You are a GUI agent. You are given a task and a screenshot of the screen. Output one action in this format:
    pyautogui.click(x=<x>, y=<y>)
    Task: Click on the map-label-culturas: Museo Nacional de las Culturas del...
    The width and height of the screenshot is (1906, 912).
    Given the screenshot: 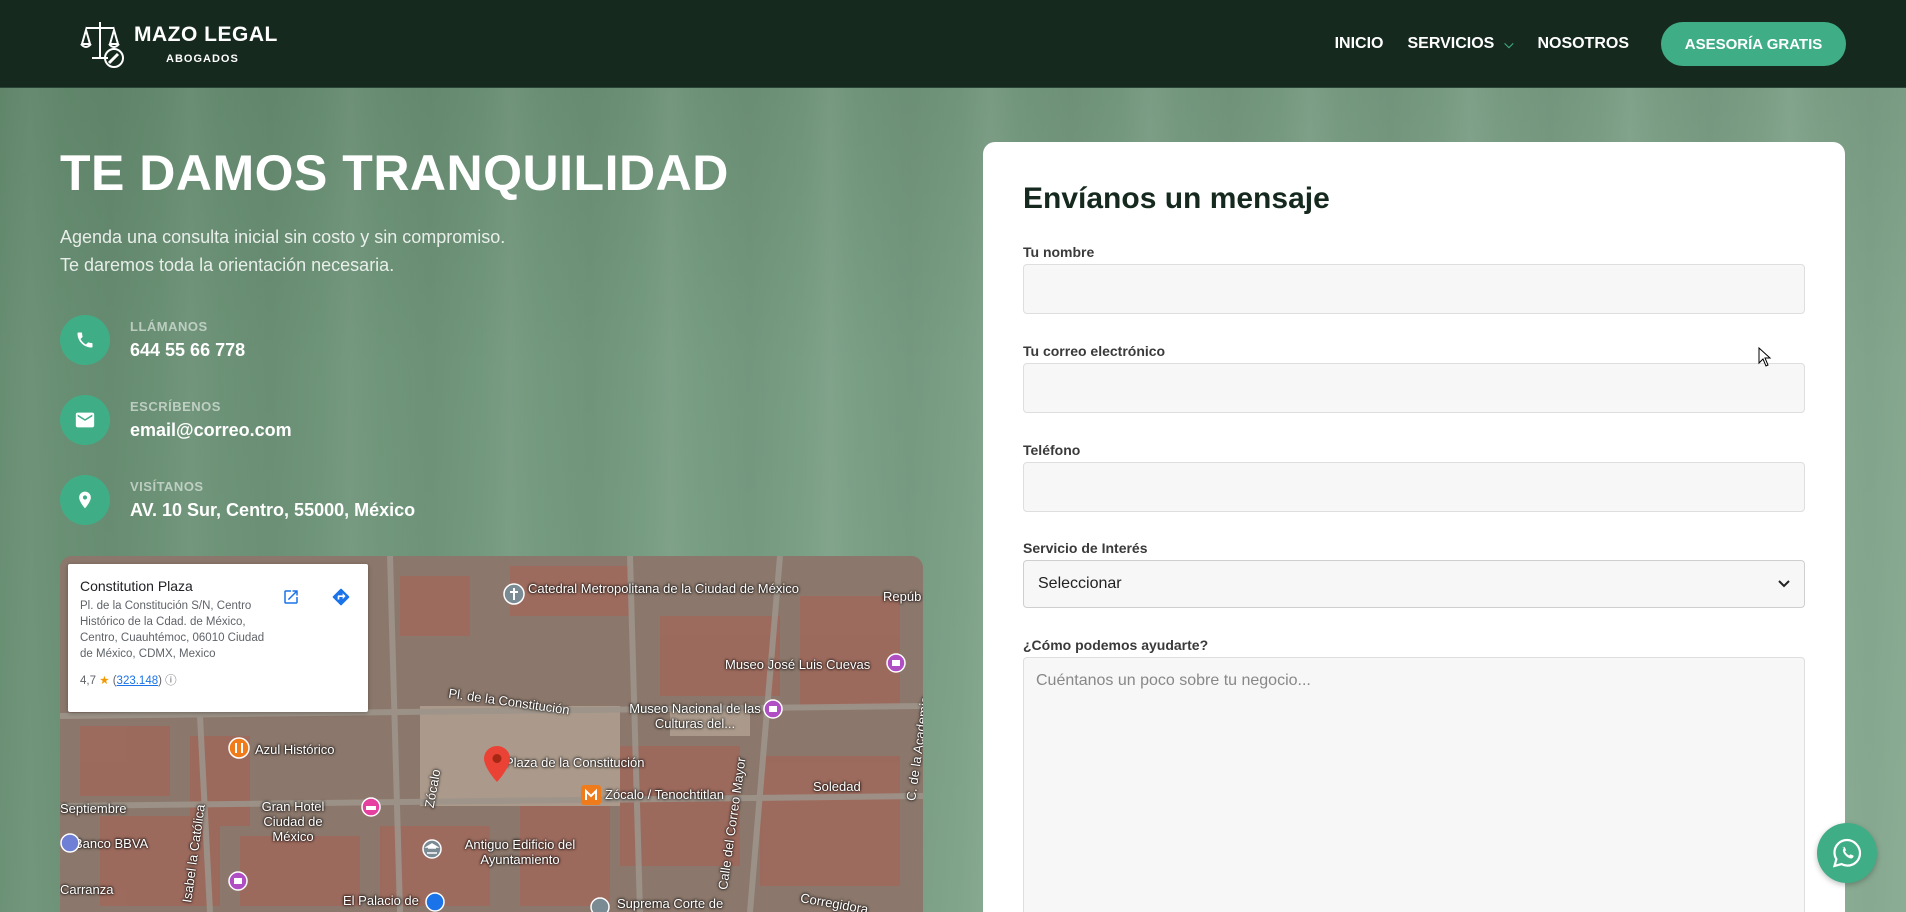 What is the action you would take?
    pyautogui.click(x=695, y=716)
    